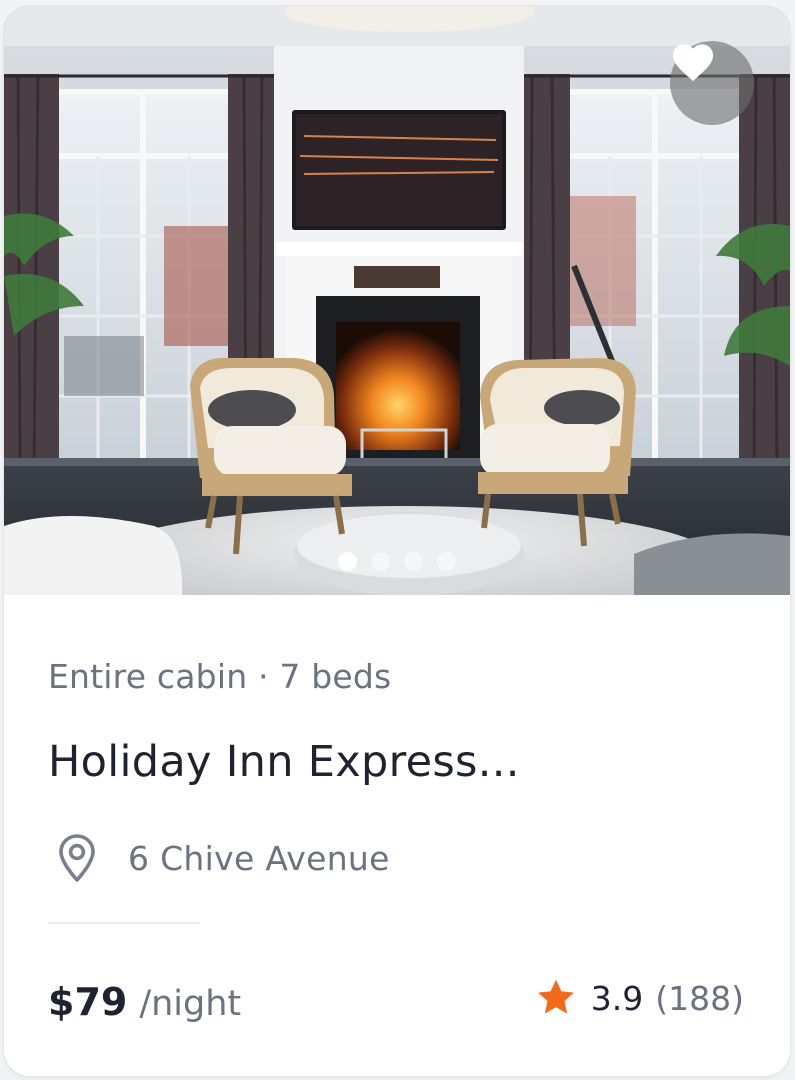 The width and height of the screenshot is (795, 1080). Describe the element at coordinates (712, 83) in the screenshot. I see `favorite-button` at that location.